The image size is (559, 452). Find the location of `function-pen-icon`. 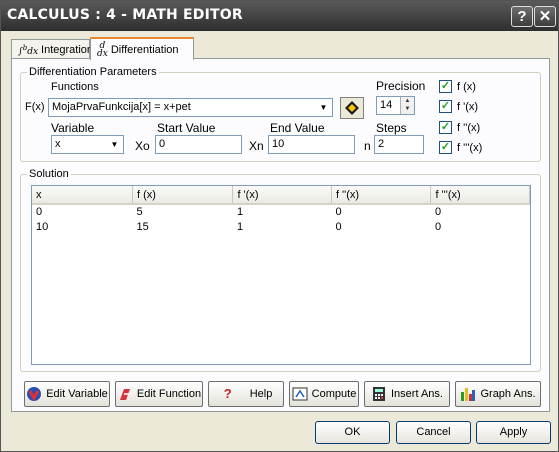

function-pen-icon is located at coordinates (352, 108).